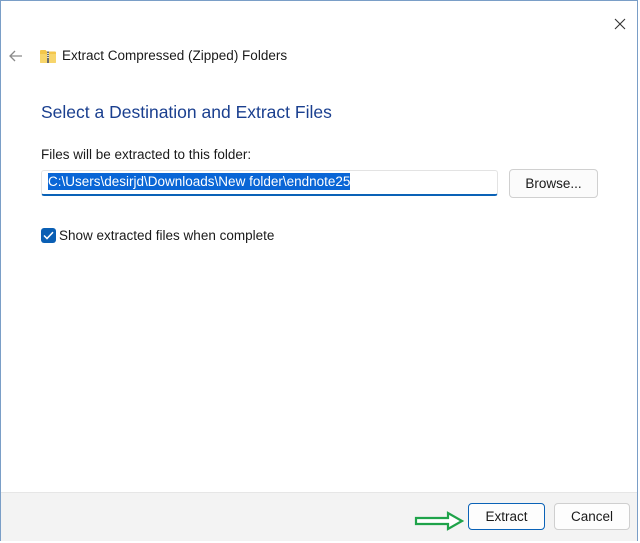 This screenshot has width=640, height=543. I want to click on window-title: Extract Compressed (Zipped) Folders, so click(175, 55).